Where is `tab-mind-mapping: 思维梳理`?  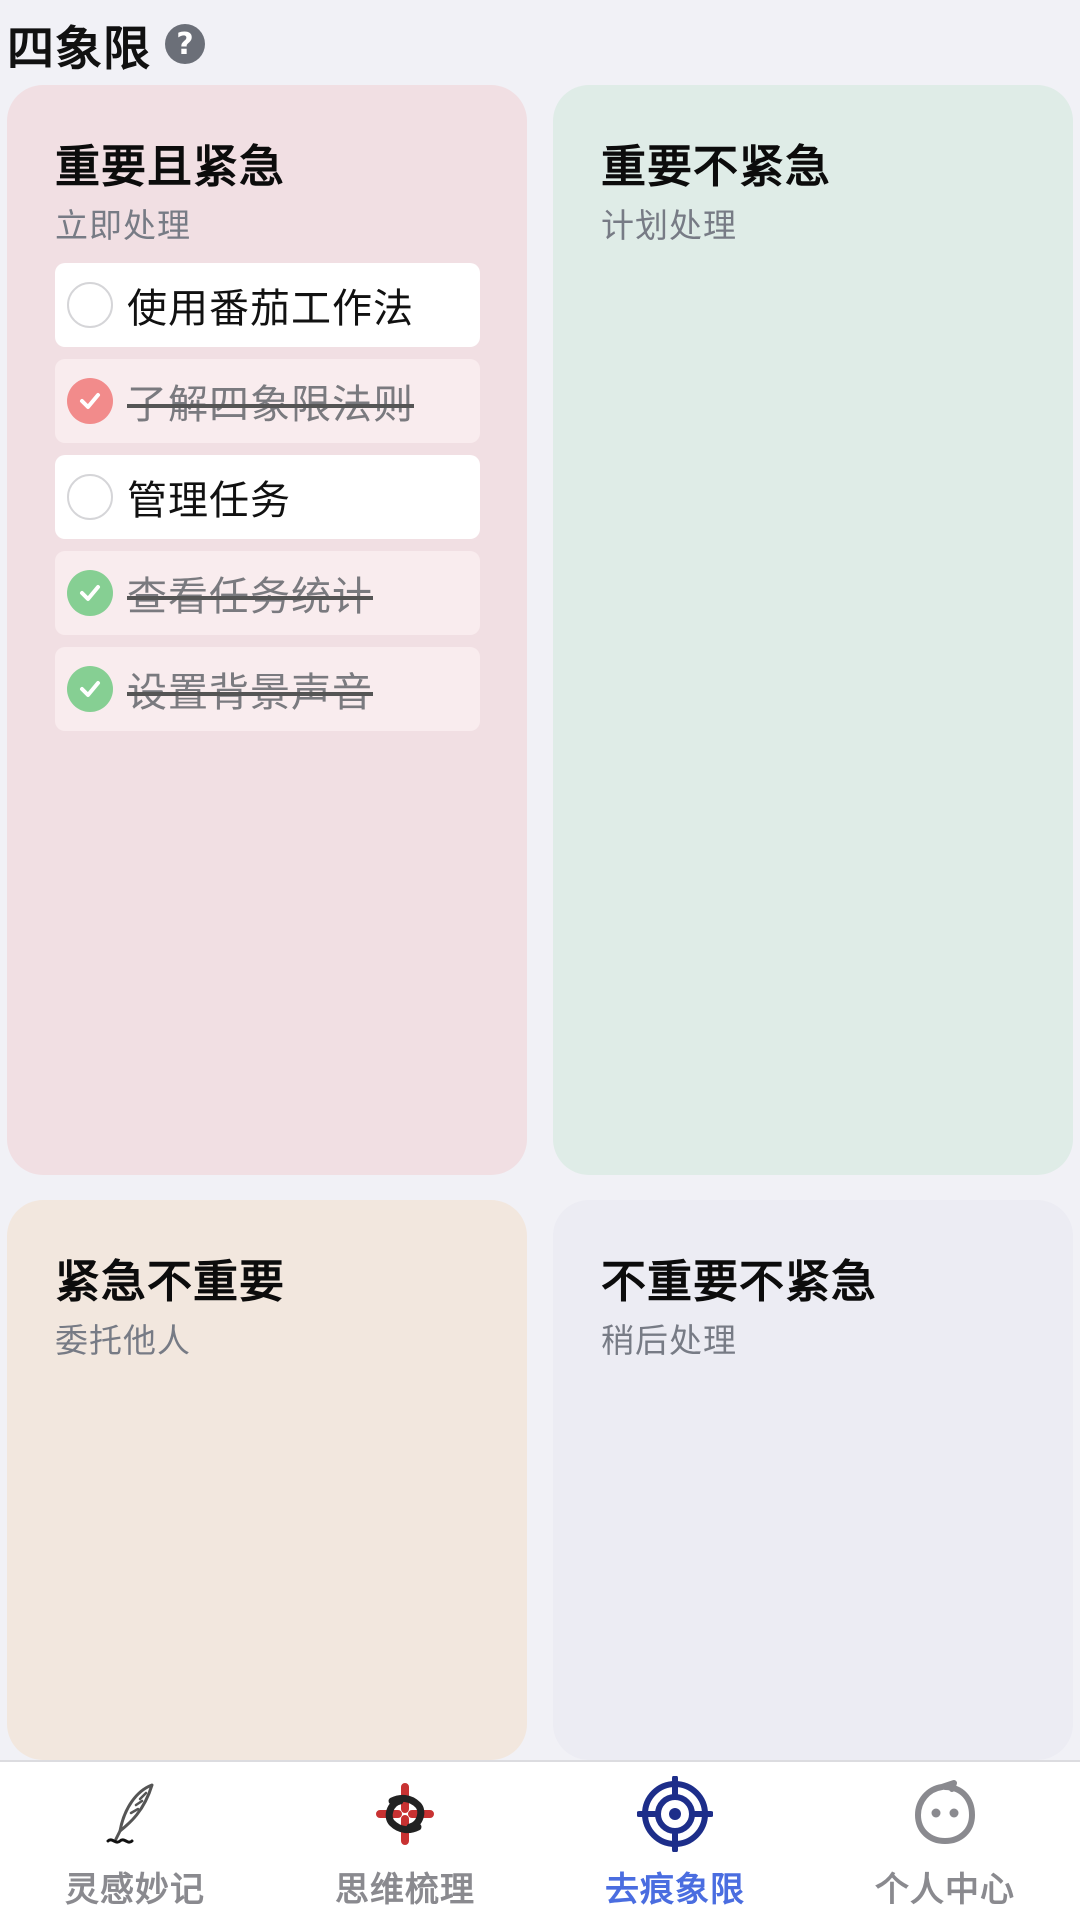
tab-mind-mapping: 思维梳理 is located at coordinates (405, 1841).